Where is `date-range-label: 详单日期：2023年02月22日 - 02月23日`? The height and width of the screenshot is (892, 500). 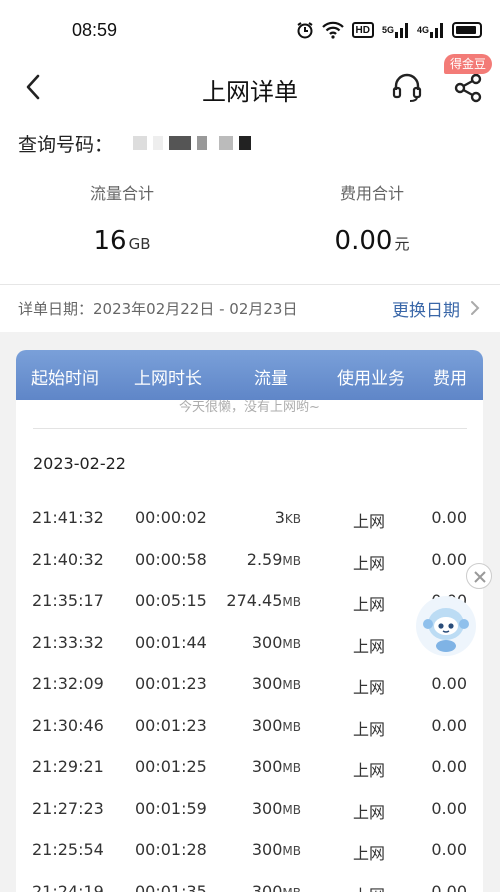 date-range-label: 详单日期：2023年02月22日 - 02月23日 is located at coordinates (158, 309).